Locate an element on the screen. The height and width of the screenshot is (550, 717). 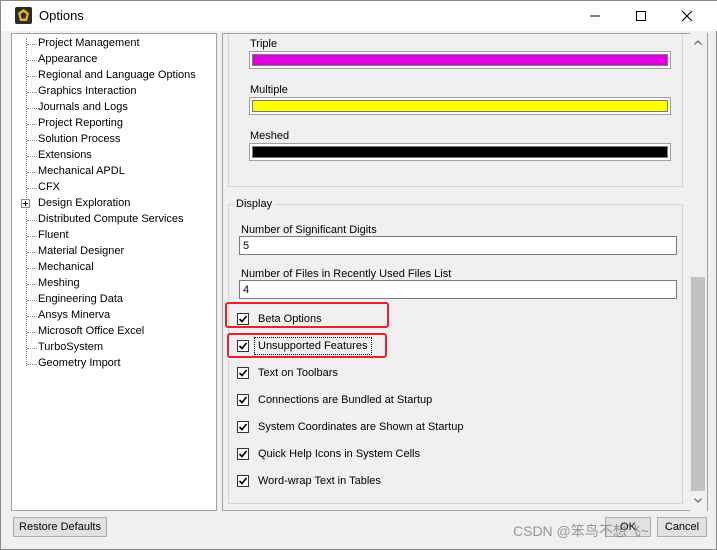
maximize-button is located at coordinates (641, 16).